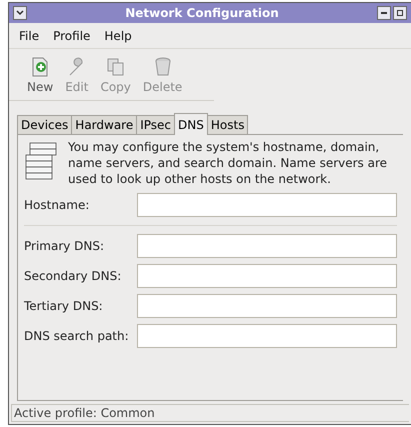  What do you see at coordinates (20, 13) in the screenshot?
I see `window-menu-icon` at bounding box center [20, 13].